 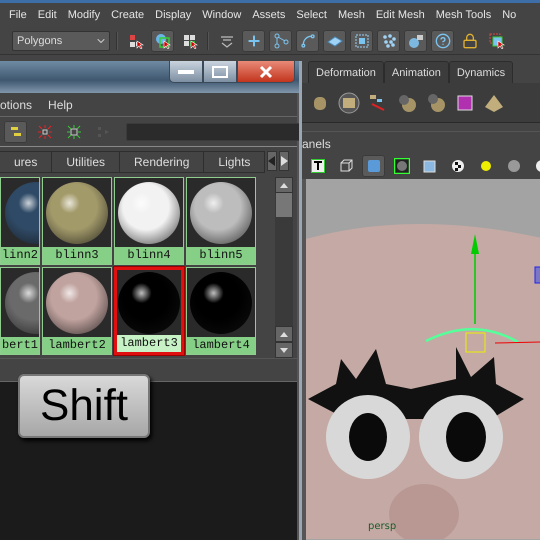 What do you see at coordinates (481, 72) in the screenshot?
I see `shelf-tab: Dynamics` at bounding box center [481, 72].